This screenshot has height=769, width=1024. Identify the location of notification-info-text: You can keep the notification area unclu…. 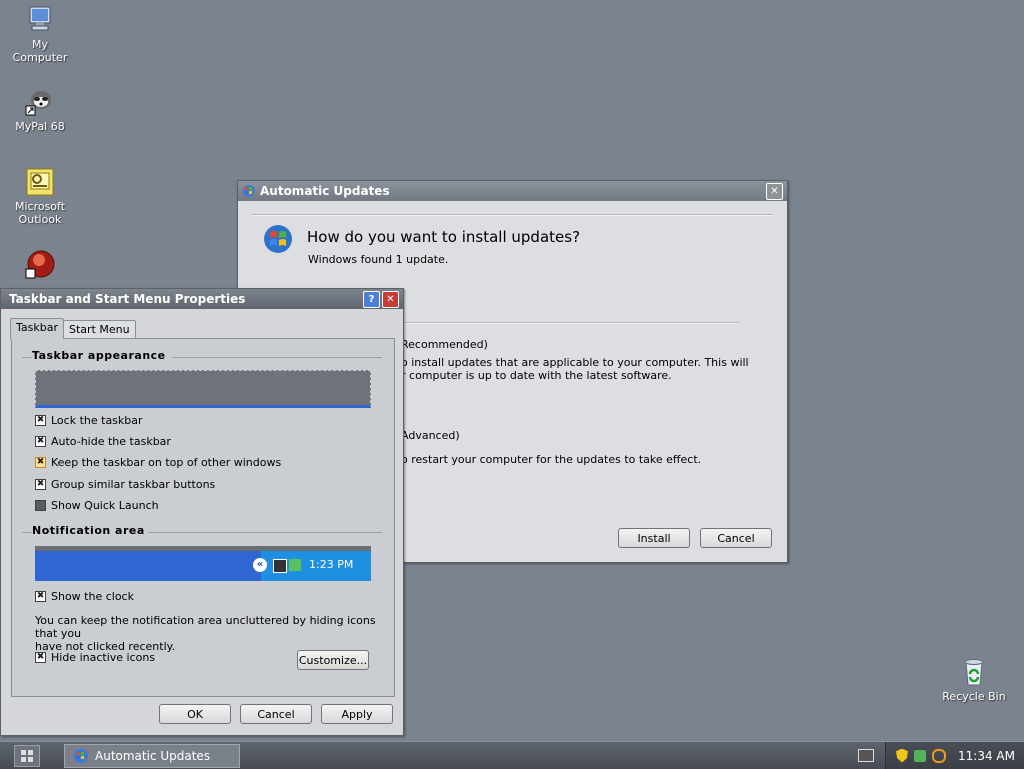
(210, 633).